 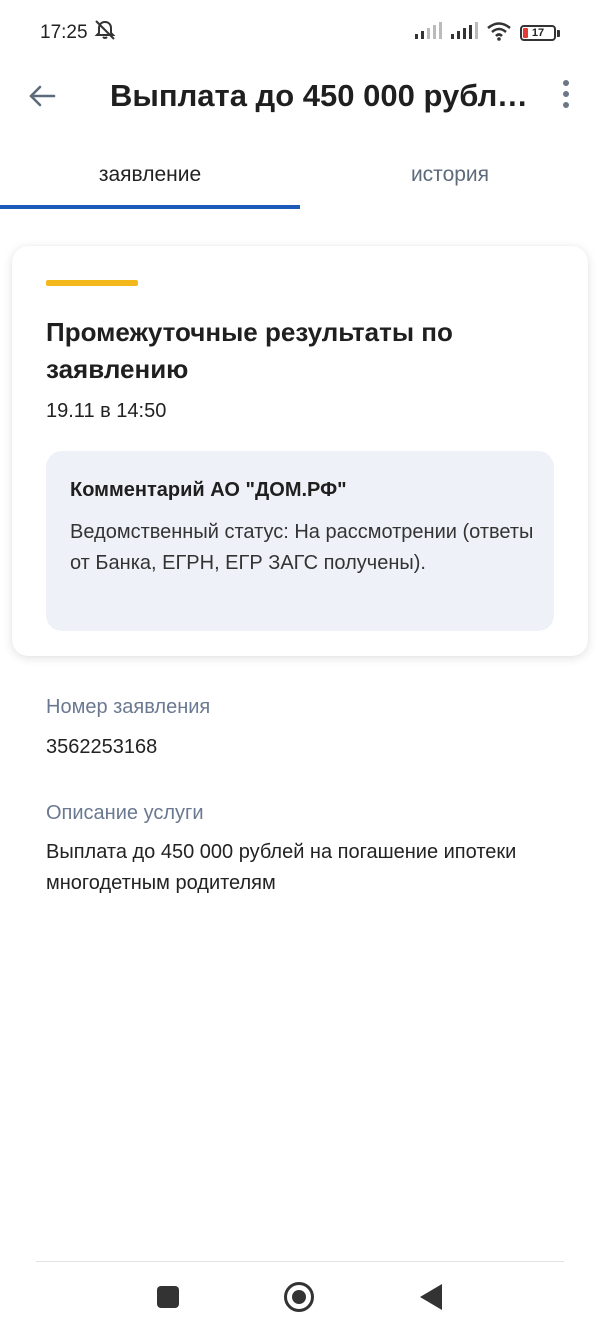 I want to click on home-dot, so click(x=299, y=1297).